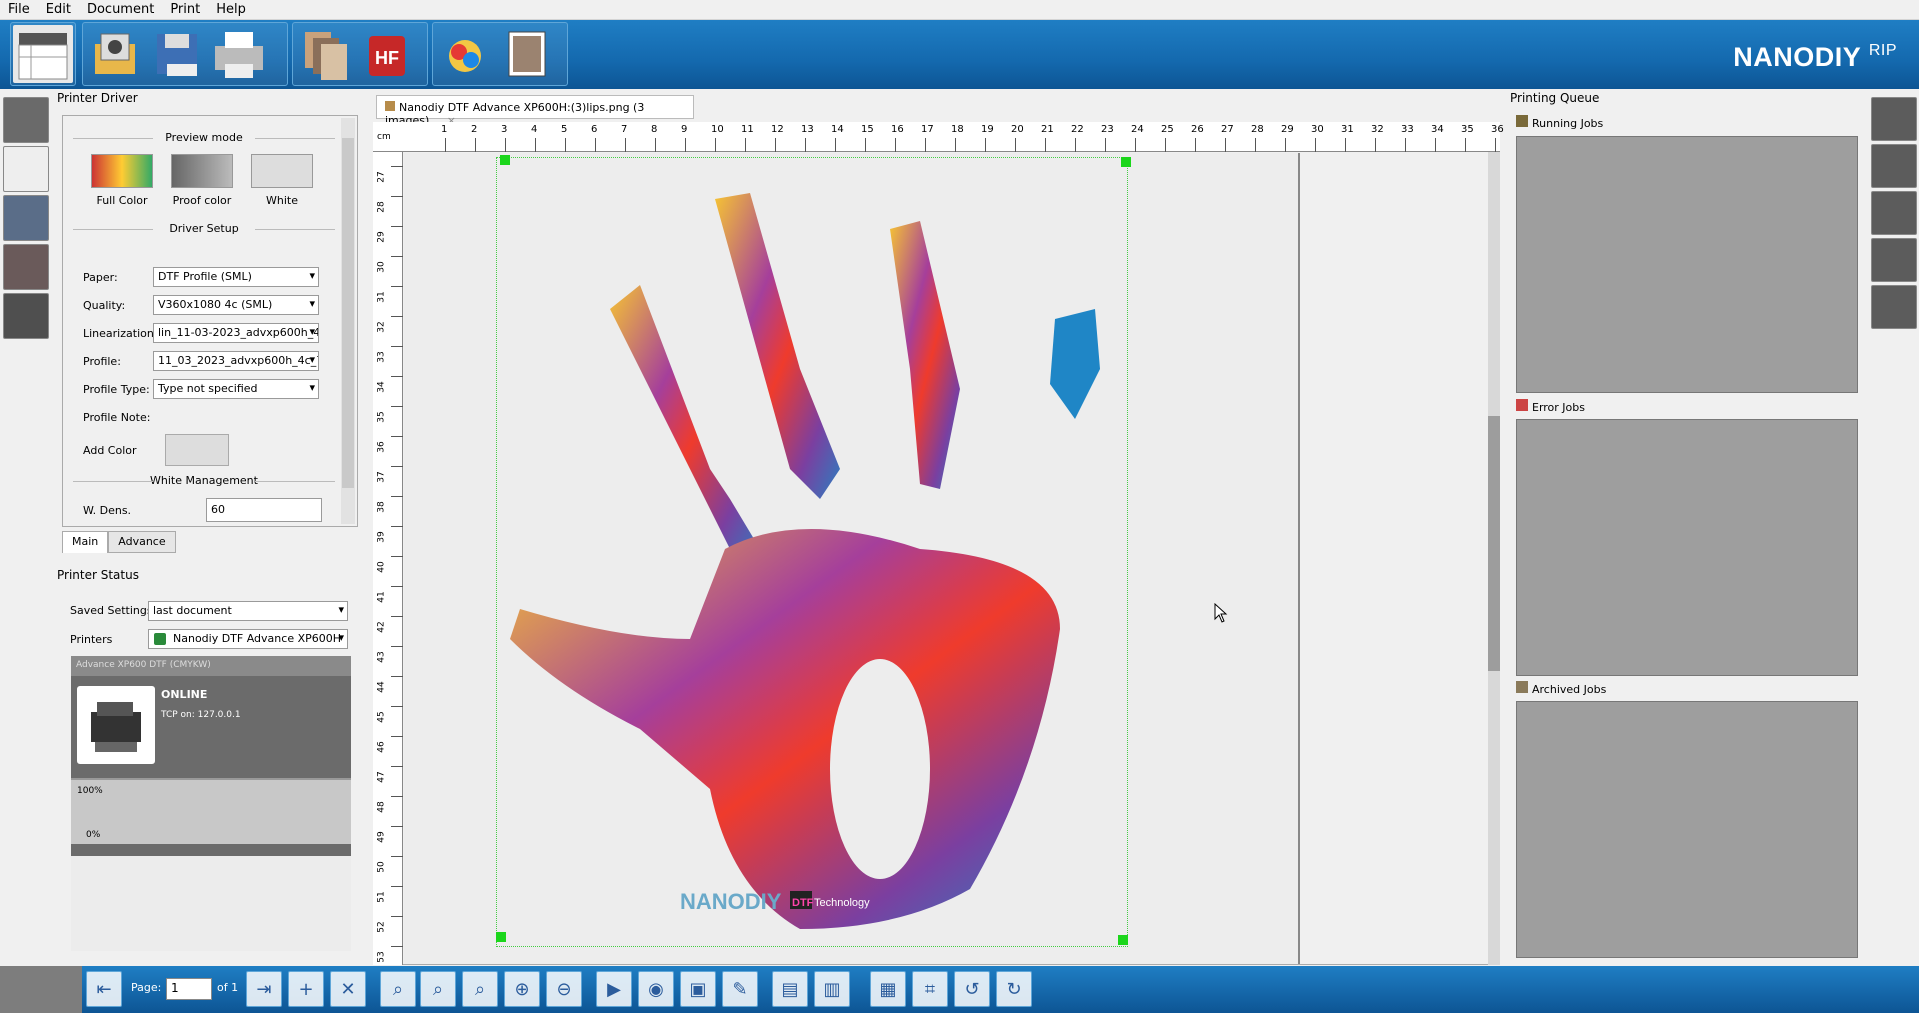  Describe the element at coordinates (264, 989) in the screenshot. I see `next-page-icon: ⇥` at that location.